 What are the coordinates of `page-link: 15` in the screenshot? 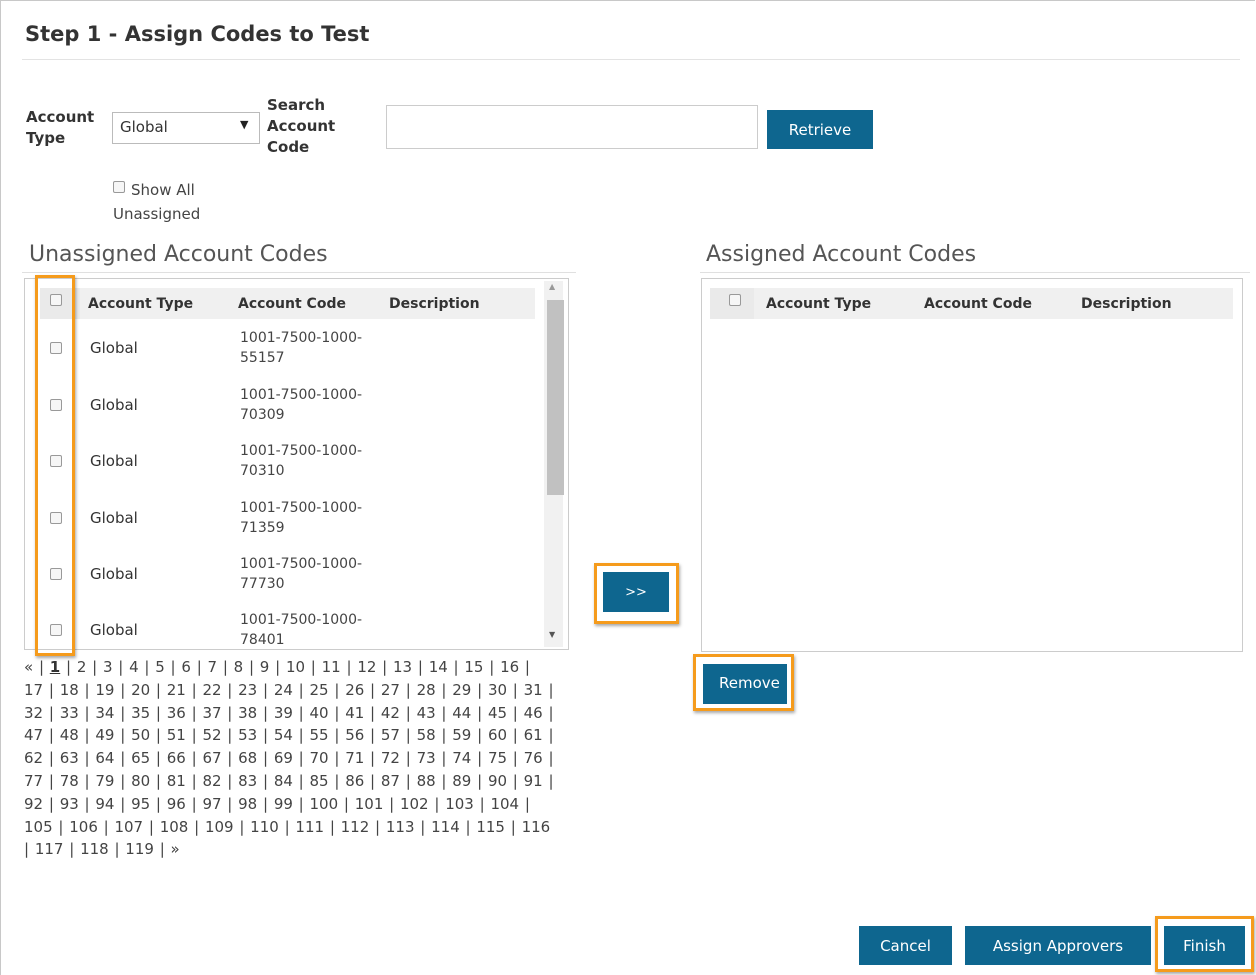 It's located at (473, 667).